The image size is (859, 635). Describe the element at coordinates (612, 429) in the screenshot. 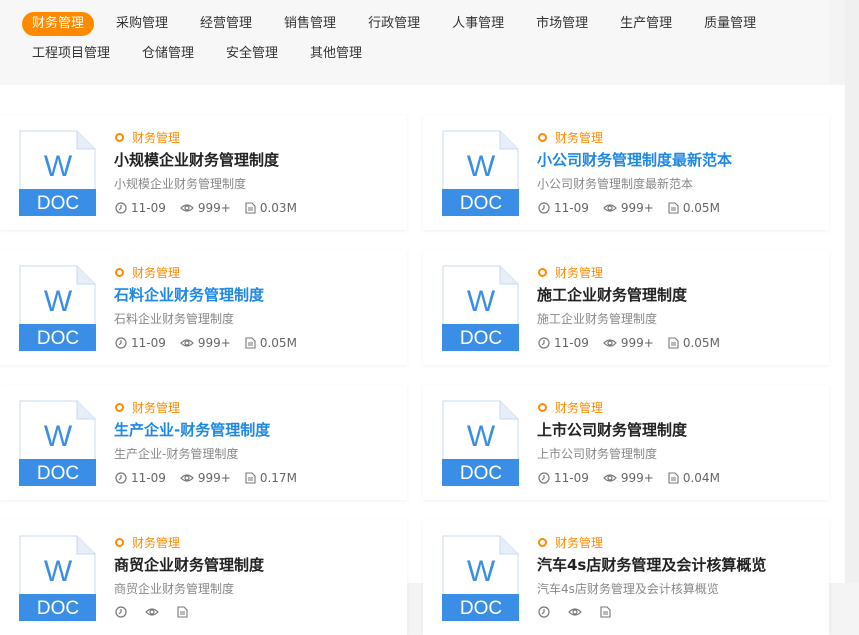

I see `card-title: 上市公司财务管理制度` at that location.